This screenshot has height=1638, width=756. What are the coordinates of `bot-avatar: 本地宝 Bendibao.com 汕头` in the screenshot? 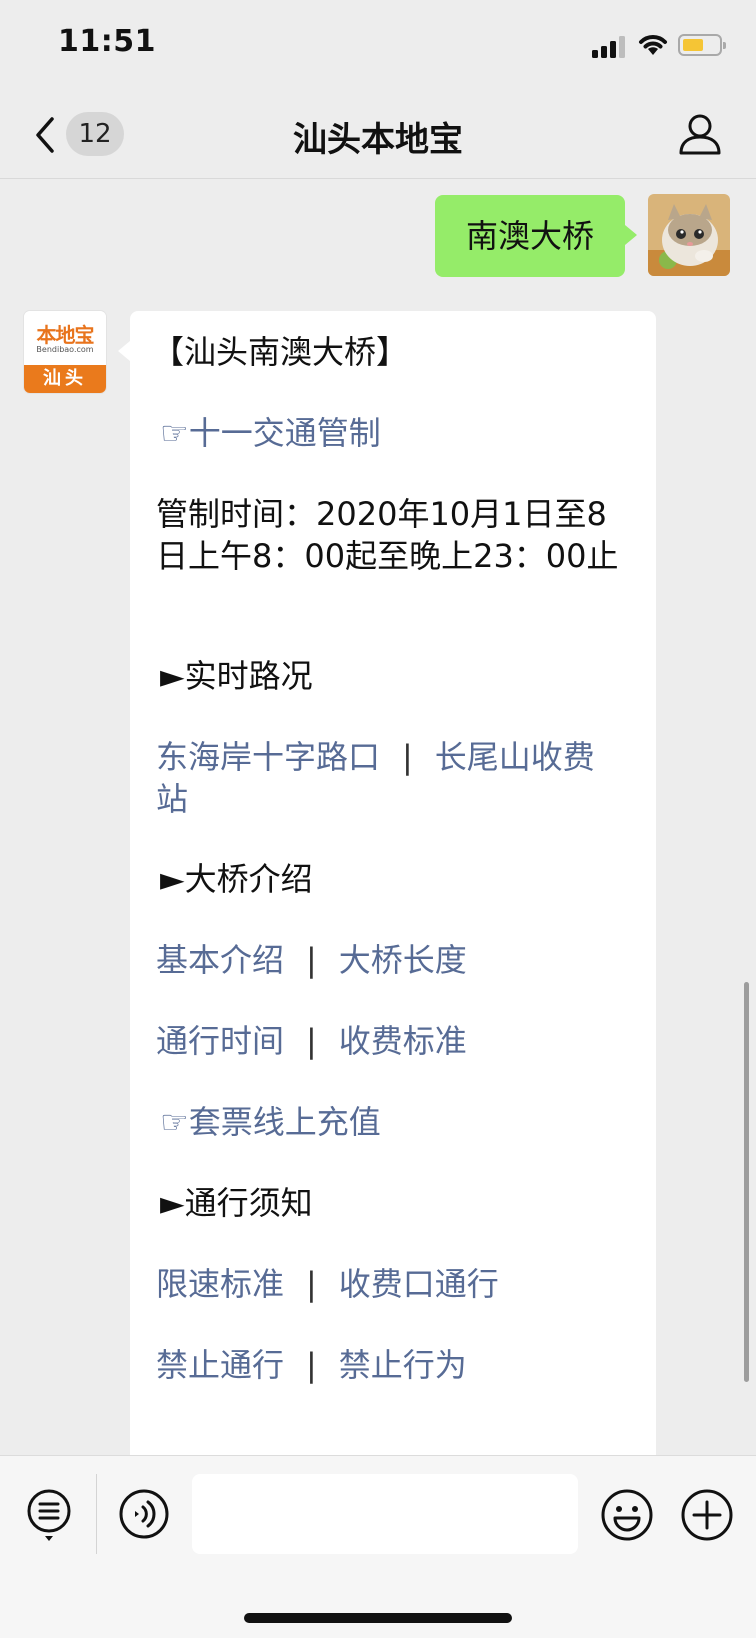 It's located at (65, 352).